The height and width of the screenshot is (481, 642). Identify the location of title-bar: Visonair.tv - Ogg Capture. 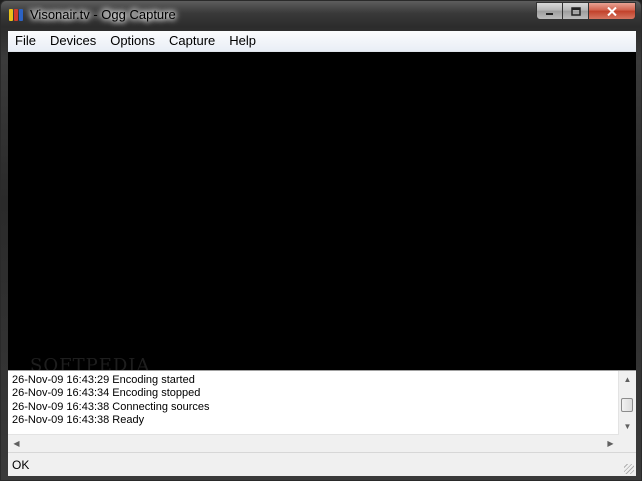
(321, 16).